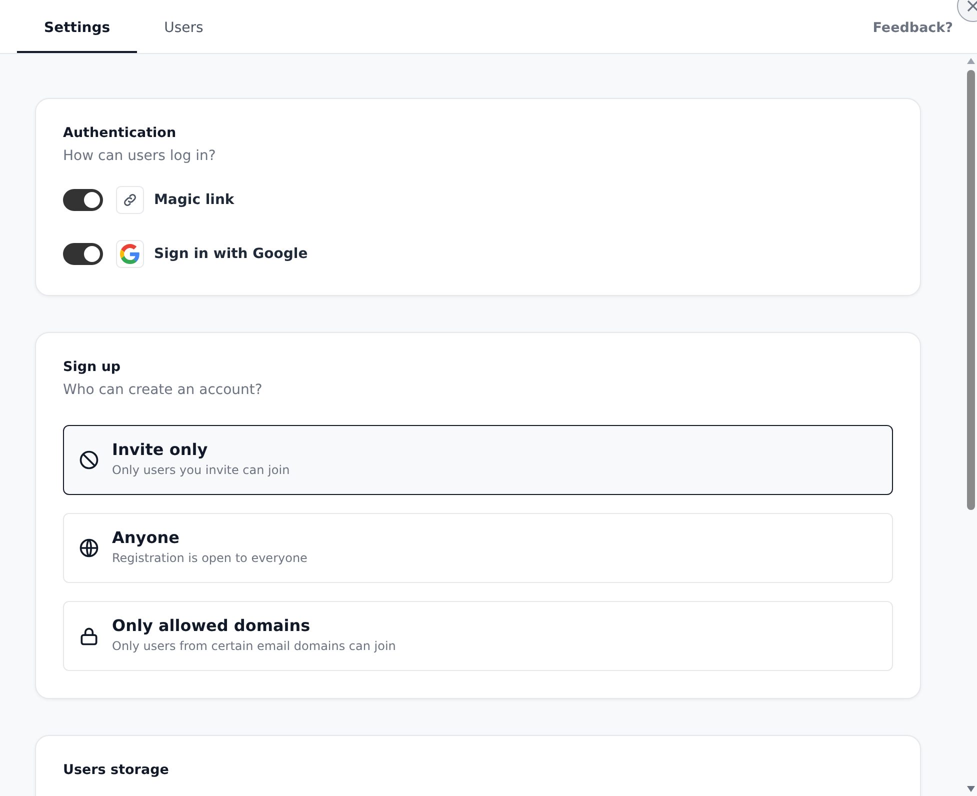  What do you see at coordinates (163, 390) in the screenshot?
I see `section-subtitle: Who can create an account?` at bounding box center [163, 390].